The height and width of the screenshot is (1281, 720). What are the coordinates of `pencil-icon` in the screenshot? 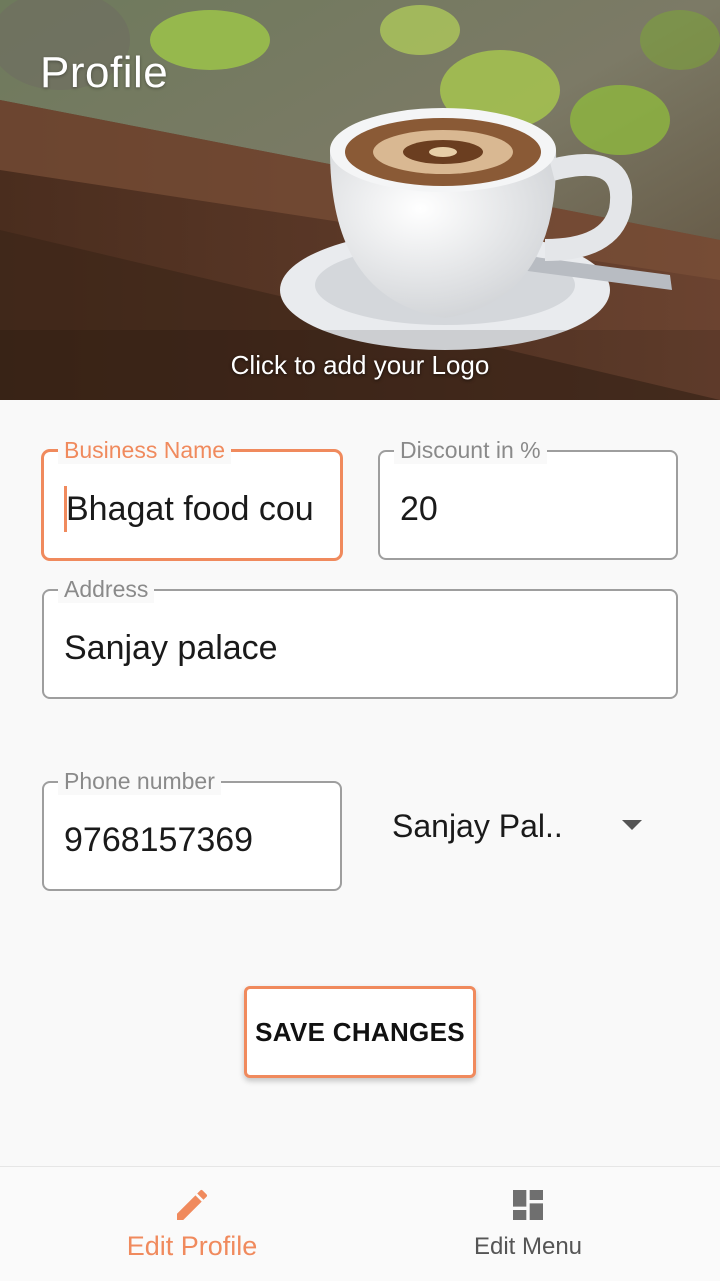 It's located at (192, 1207).